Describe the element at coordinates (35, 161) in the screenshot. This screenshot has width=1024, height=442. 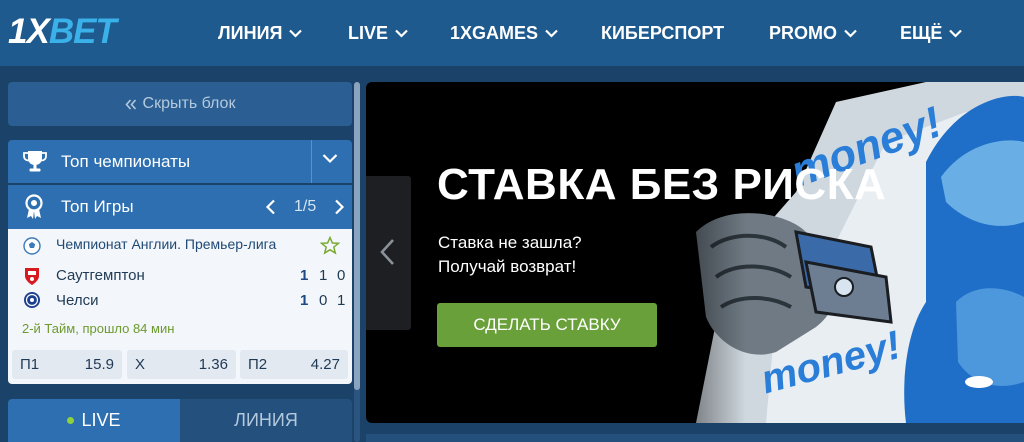
I see `trophy-icon` at that location.